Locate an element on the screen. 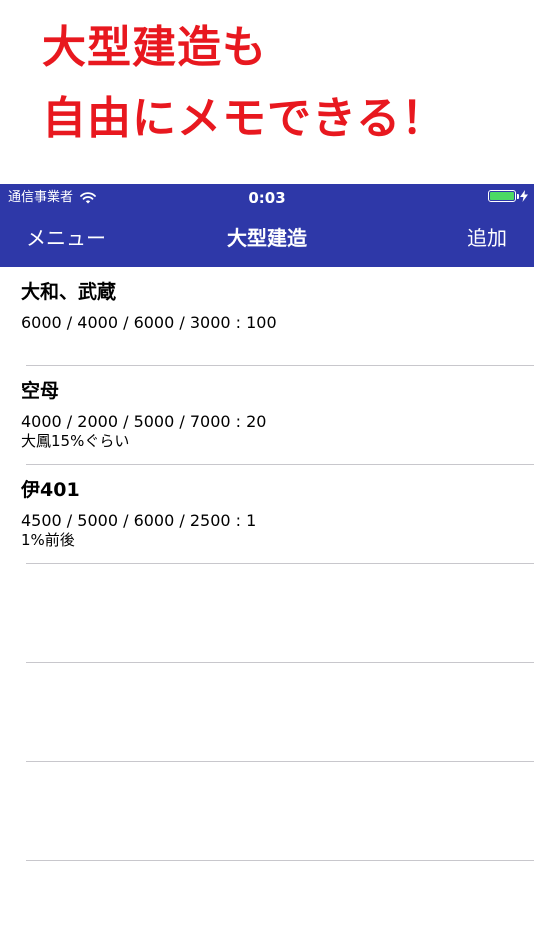 This screenshot has height=950, width=534. nav-row: メニュー 大型建造 追加 is located at coordinates (267, 238).